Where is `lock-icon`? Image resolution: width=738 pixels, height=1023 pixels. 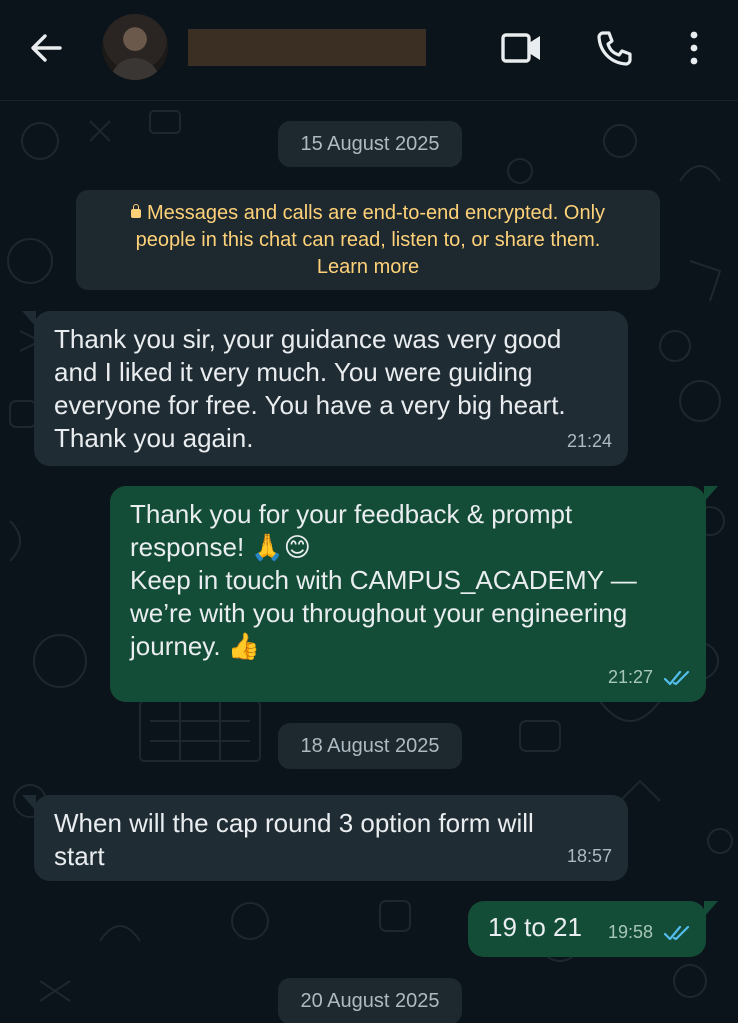
lock-icon is located at coordinates (135, 211).